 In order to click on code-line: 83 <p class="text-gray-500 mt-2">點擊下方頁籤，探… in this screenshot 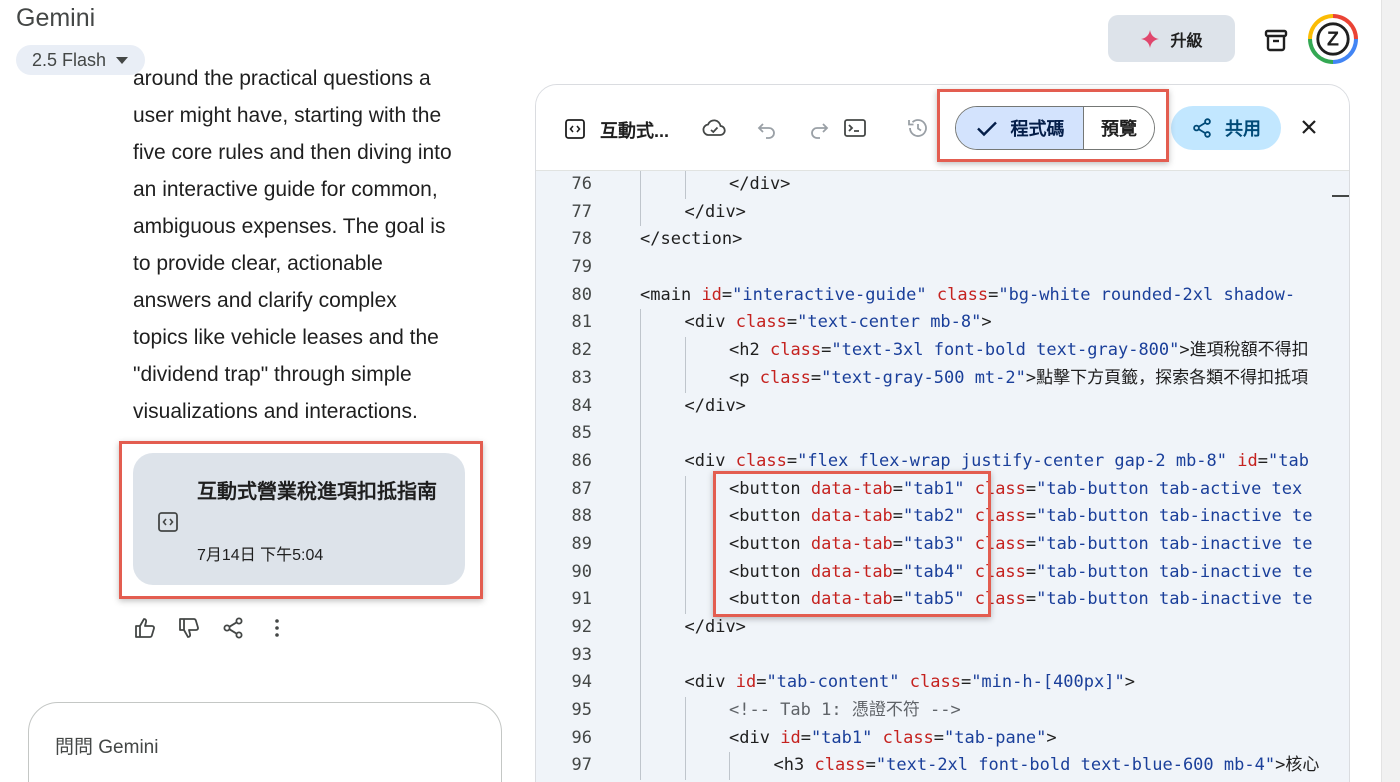, I will do `click(942, 378)`.